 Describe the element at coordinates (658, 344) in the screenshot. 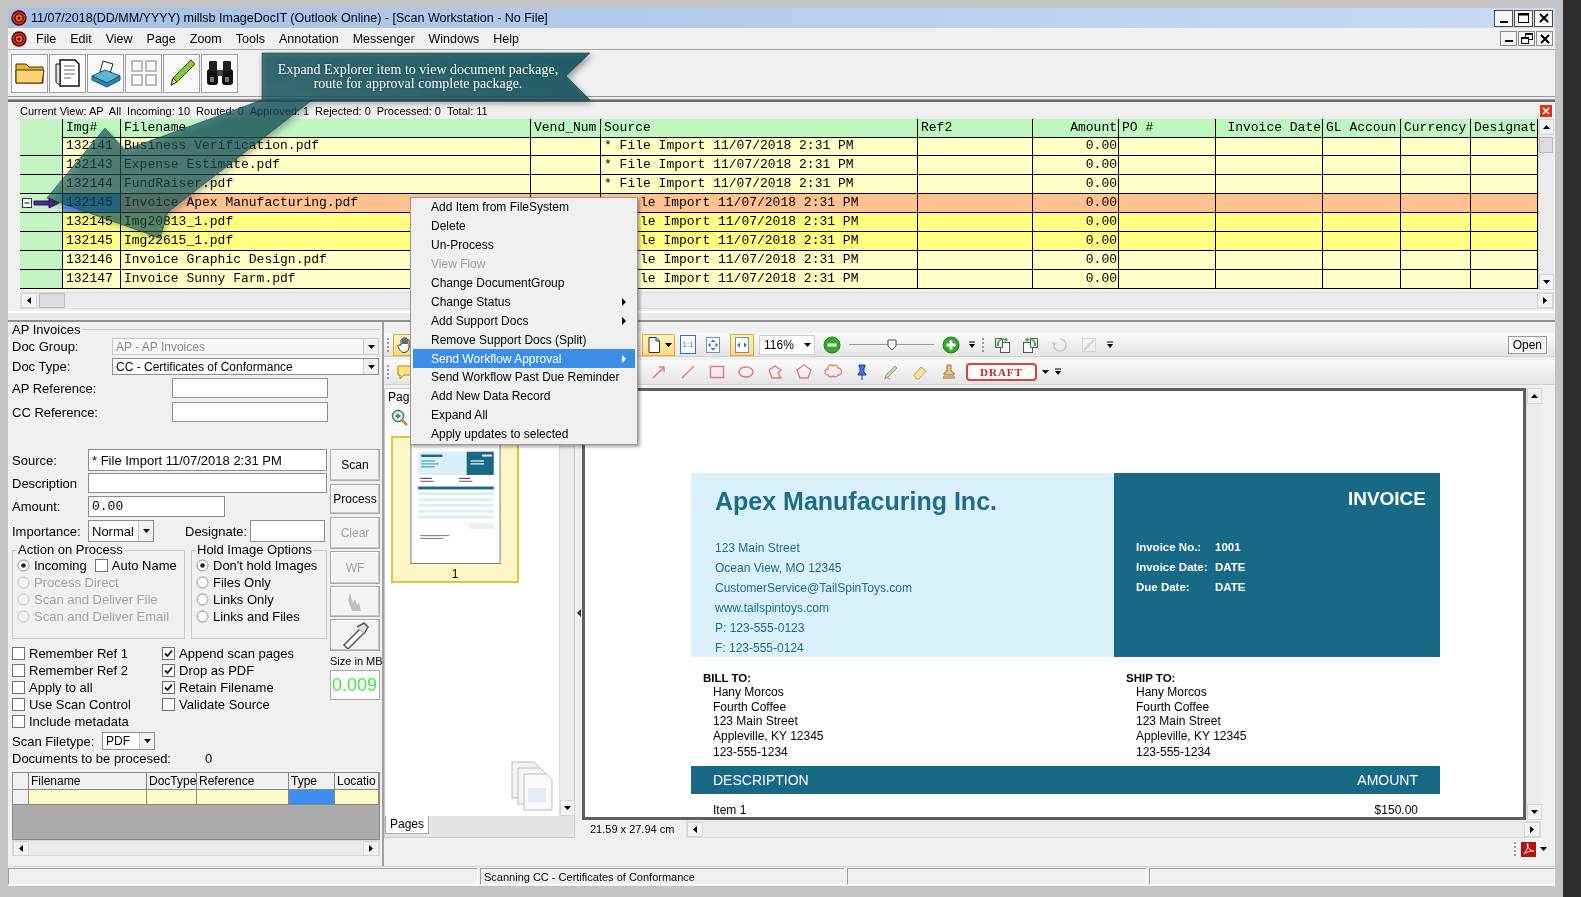

I see `page-button` at that location.